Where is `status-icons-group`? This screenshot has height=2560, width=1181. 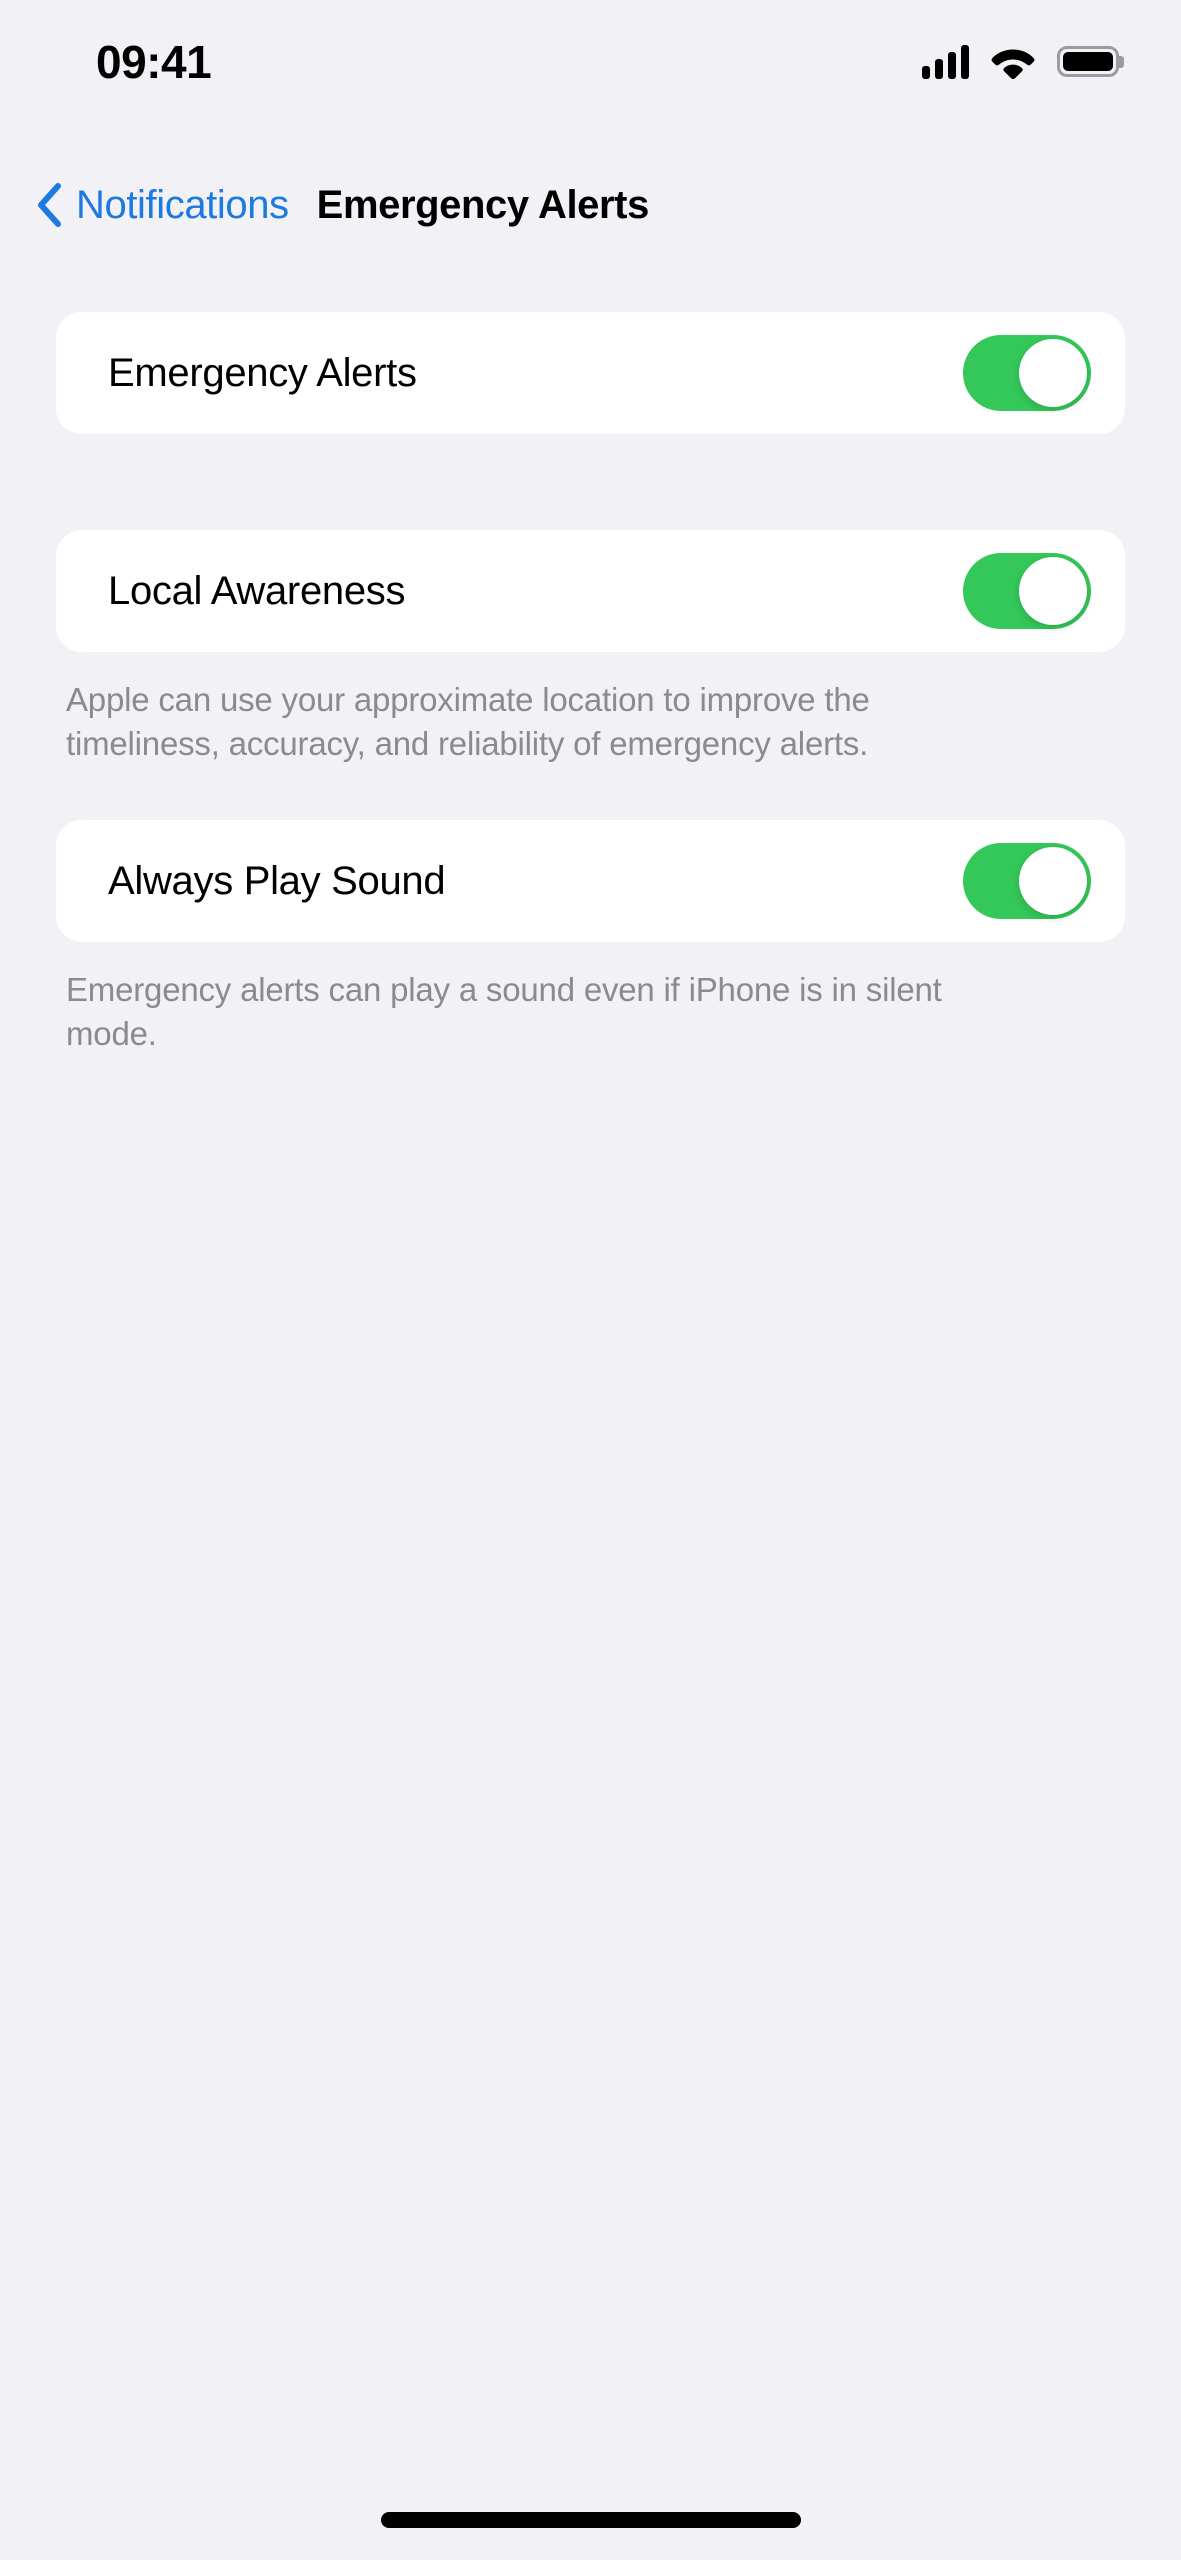
status-icons-group is located at coordinates (1020, 61).